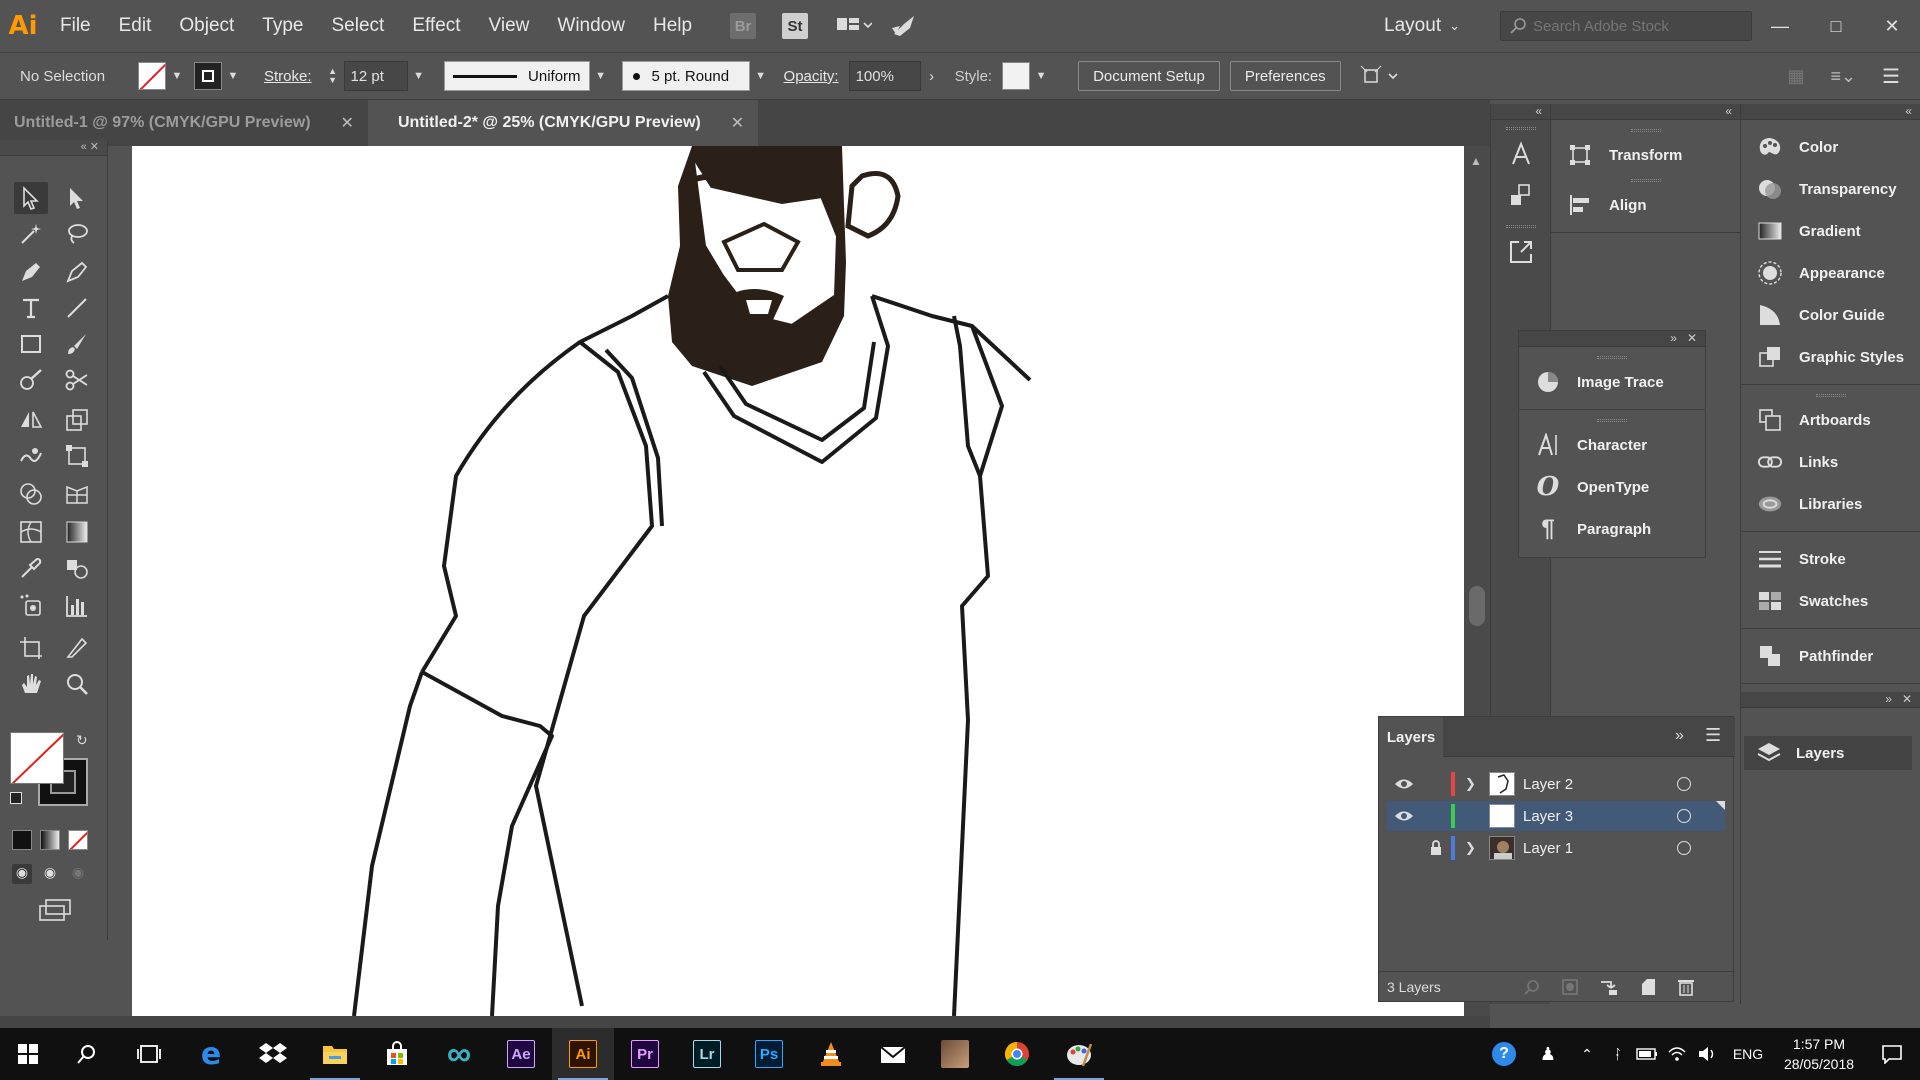 The width and height of the screenshot is (1920, 1080). What do you see at coordinates (1830, 420) in the screenshot?
I see `panel-artboards: Artboards` at bounding box center [1830, 420].